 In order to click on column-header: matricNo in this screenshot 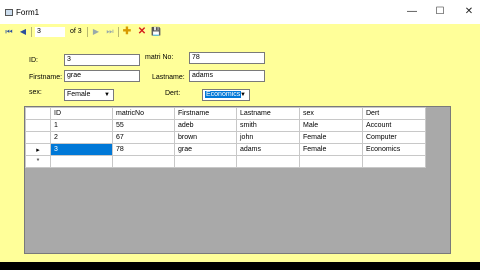, I will do `click(143, 113)`.